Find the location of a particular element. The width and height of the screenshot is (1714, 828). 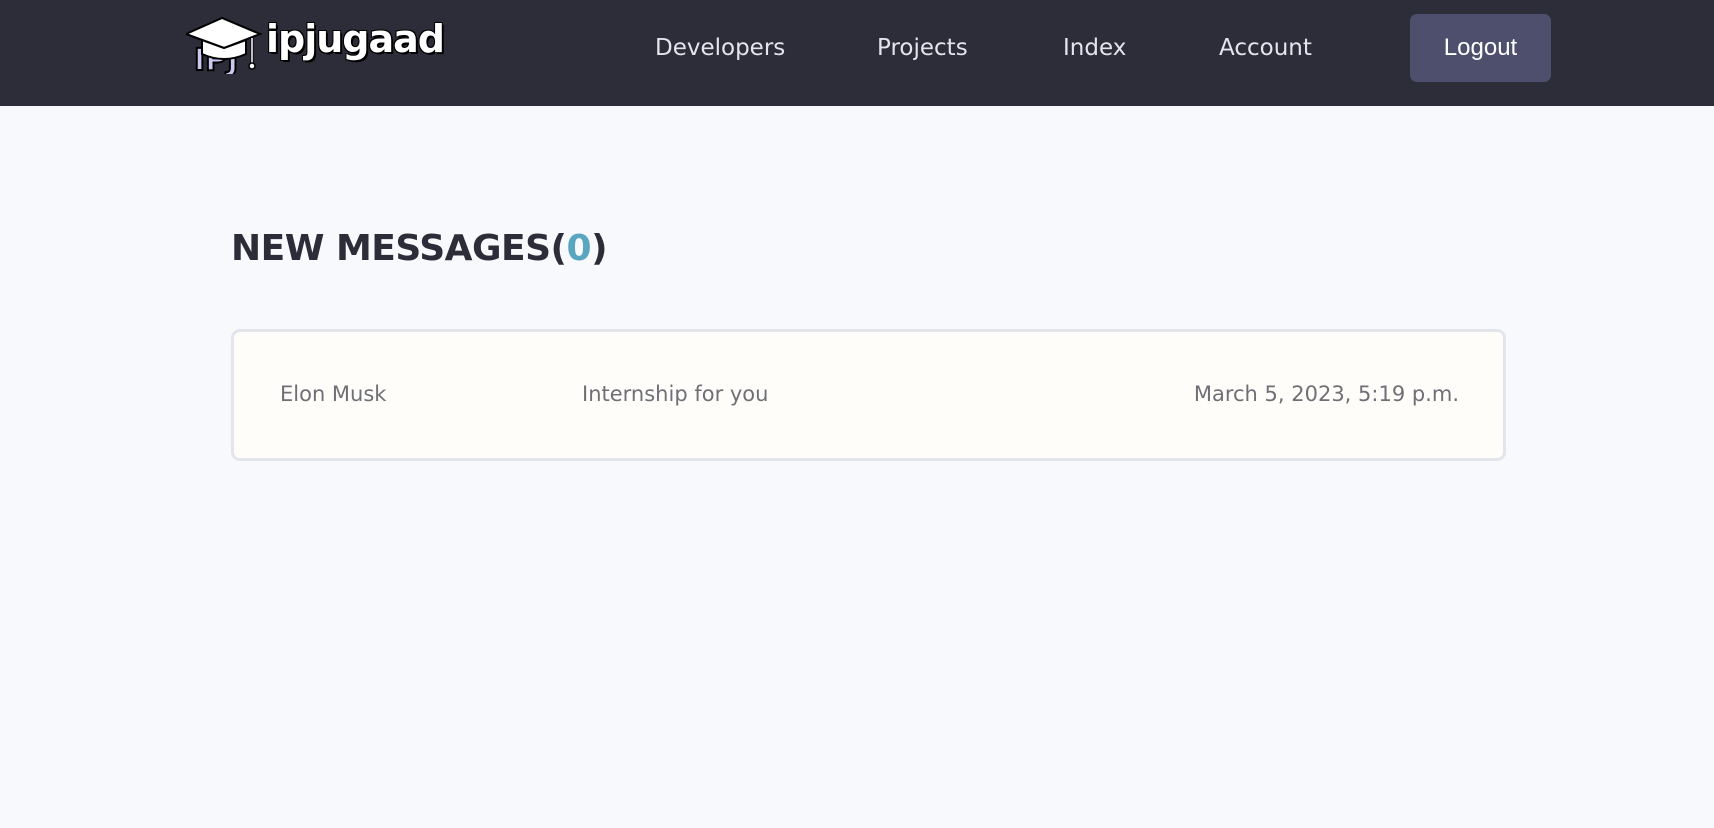

message-sender: Elon Musk is located at coordinates (333, 394).